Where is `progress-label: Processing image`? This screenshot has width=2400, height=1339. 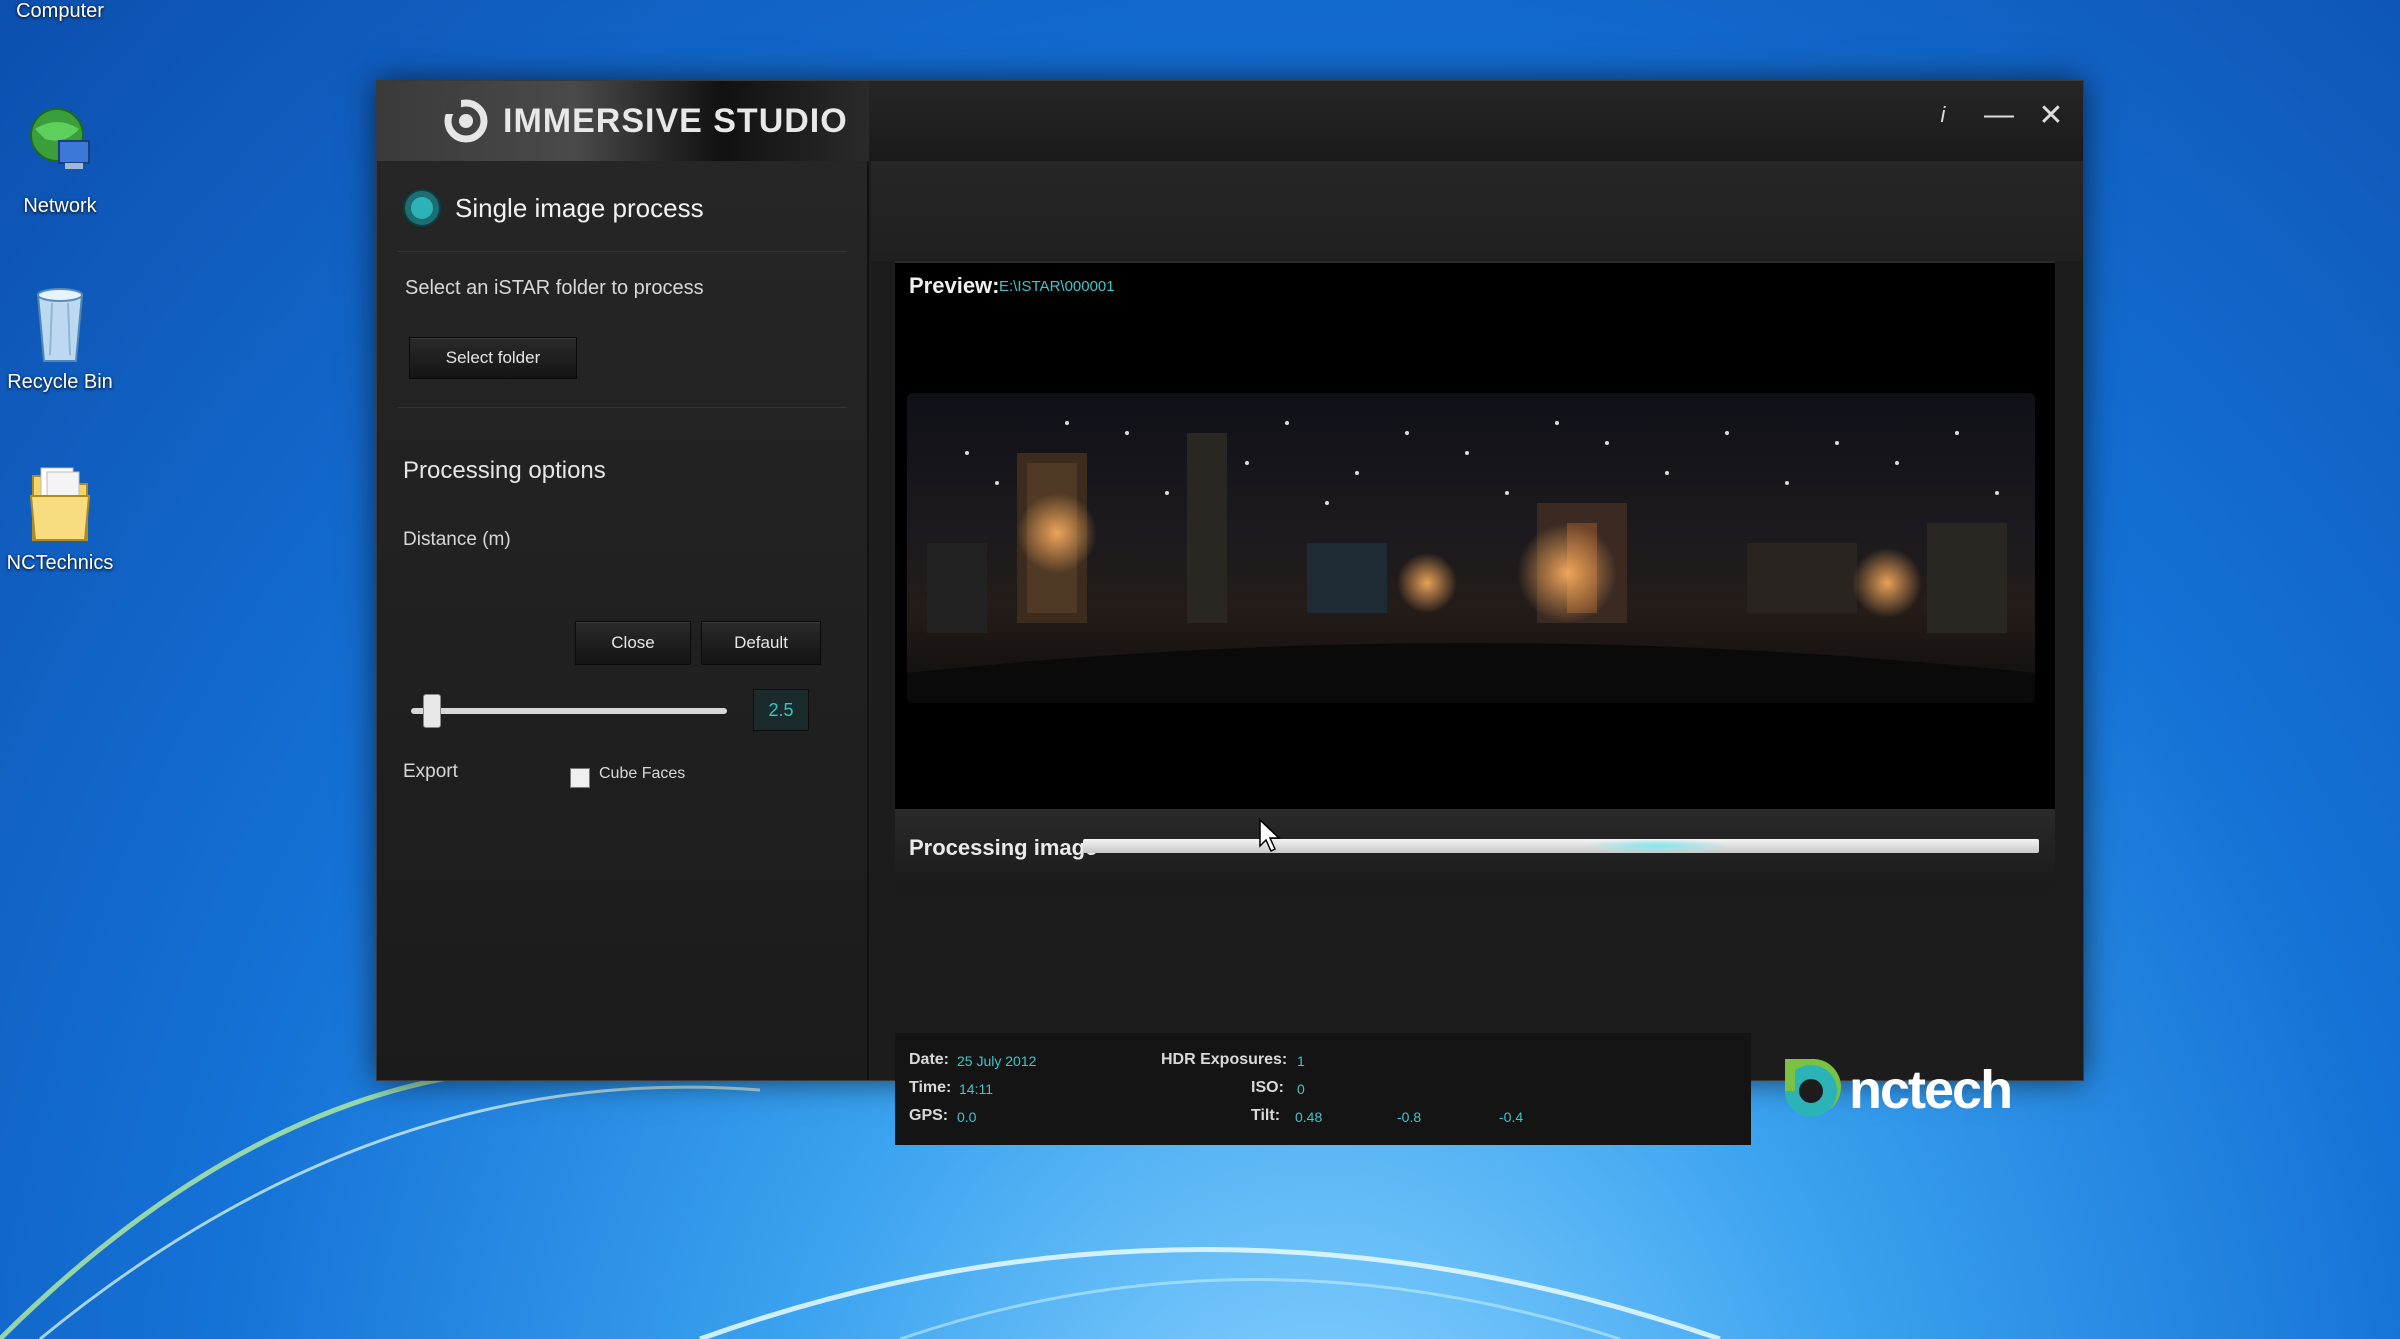
progress-label: Processing image is located at coordinates (1003, 847).